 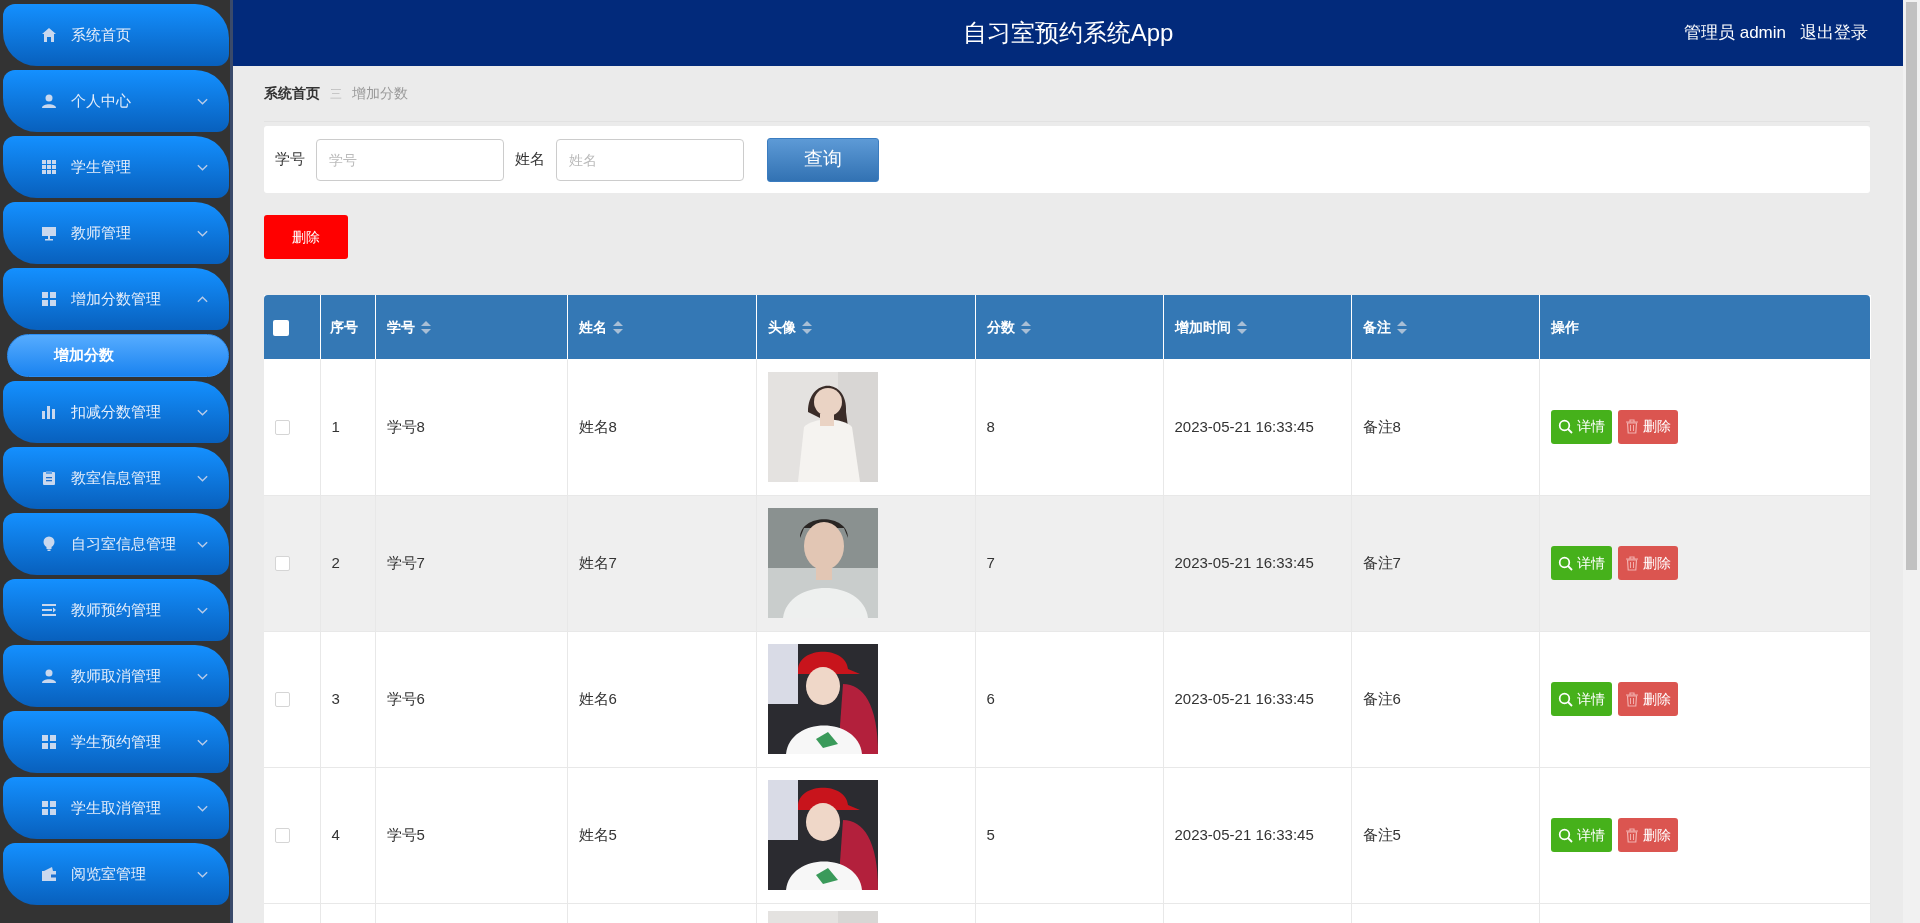 I want to click on sidebar-item: 学生管理, so click(x=116, y=167).